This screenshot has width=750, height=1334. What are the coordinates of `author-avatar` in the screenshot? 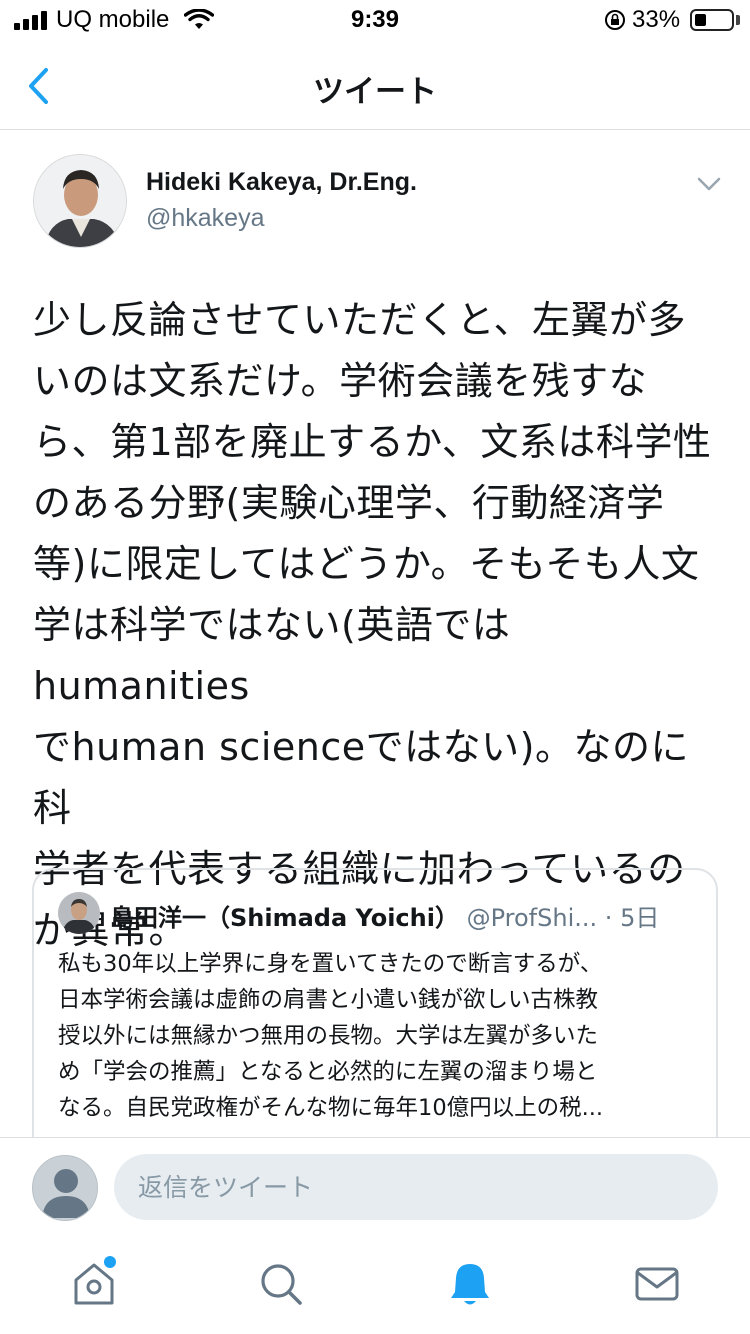 It's located at (80, 201).